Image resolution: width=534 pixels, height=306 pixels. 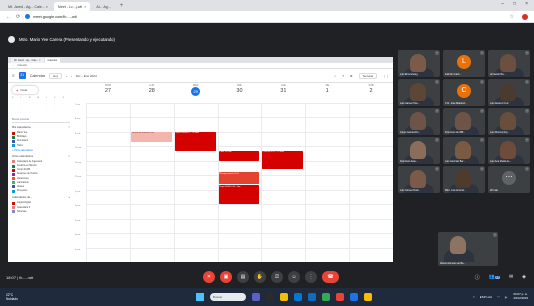 What do you see at coordinates (519, 16) in the screenshot?
I see `address-bar-actions: ☆` at bounding box center [519, 16].